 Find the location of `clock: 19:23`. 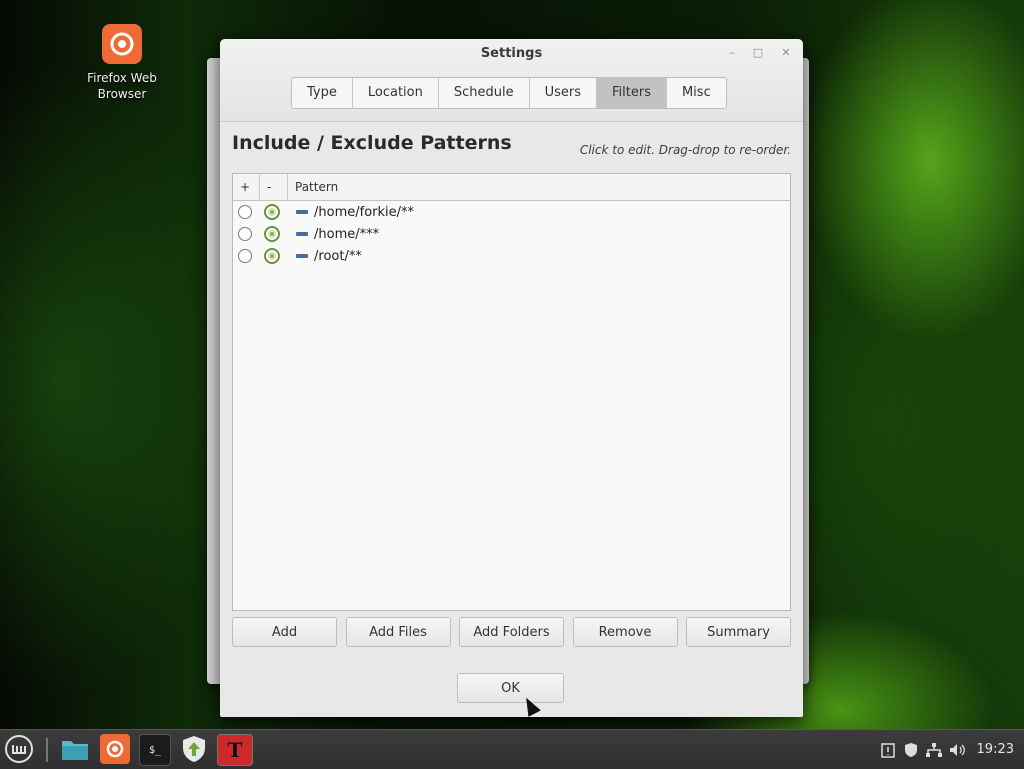

clock: 19:23 is located at coordinates (995, 749).